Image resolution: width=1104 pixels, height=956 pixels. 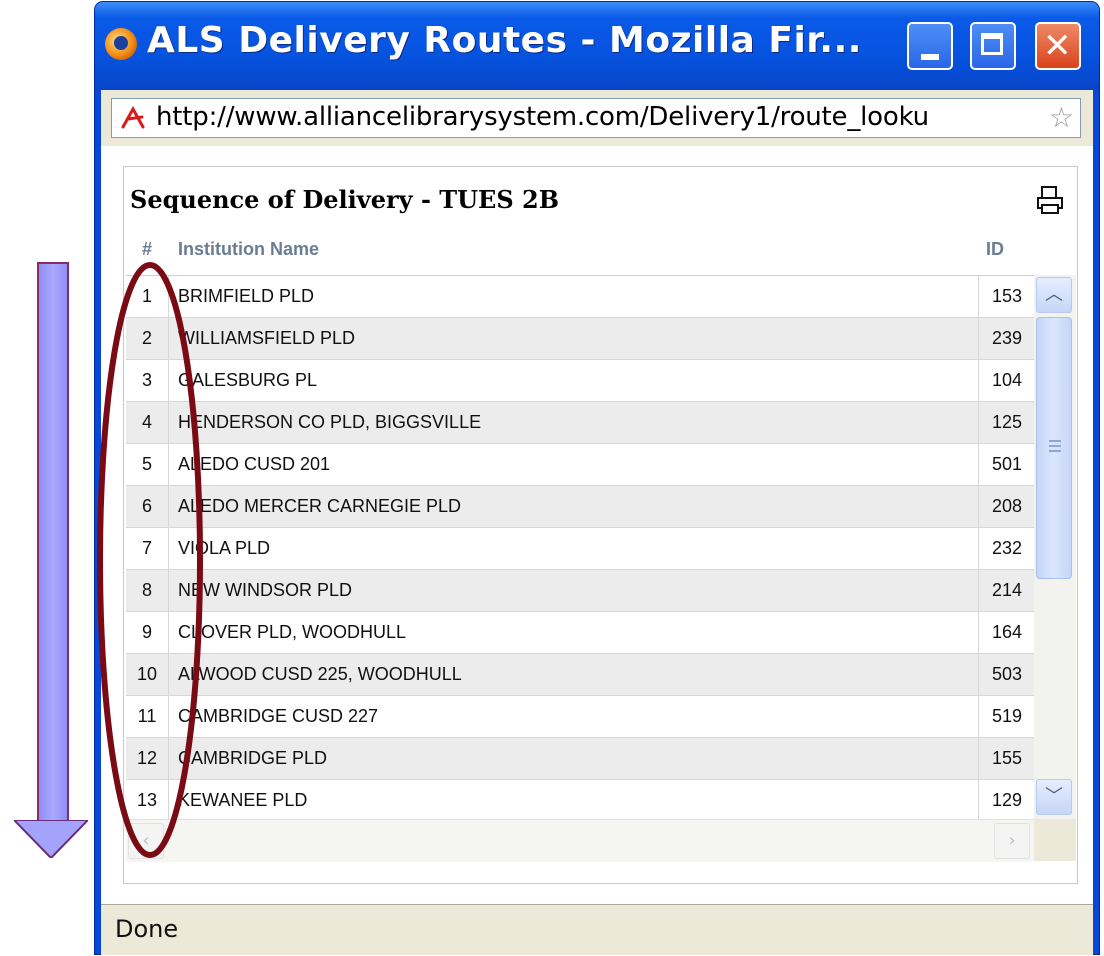 I want to click on row-number: 7, so click(x=147, y=548).